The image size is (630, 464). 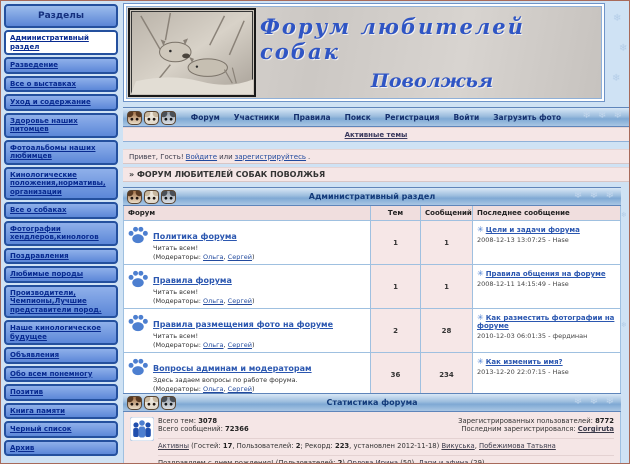 I want to click on active-topics-bar: Активные темы, so click(x=376, y=134).